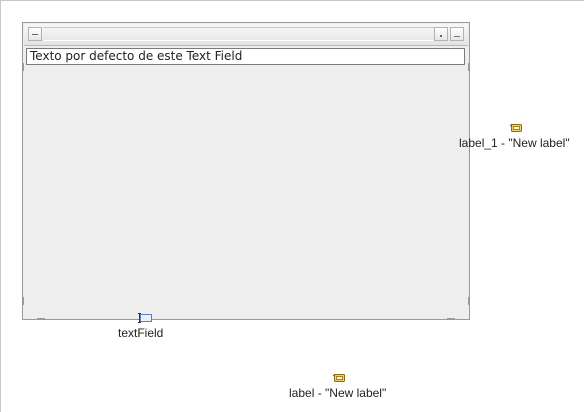 This screenshot has height=412, width=584. I want to click on text-field: Texto por defecto de este Text Field, so click(245, 56).